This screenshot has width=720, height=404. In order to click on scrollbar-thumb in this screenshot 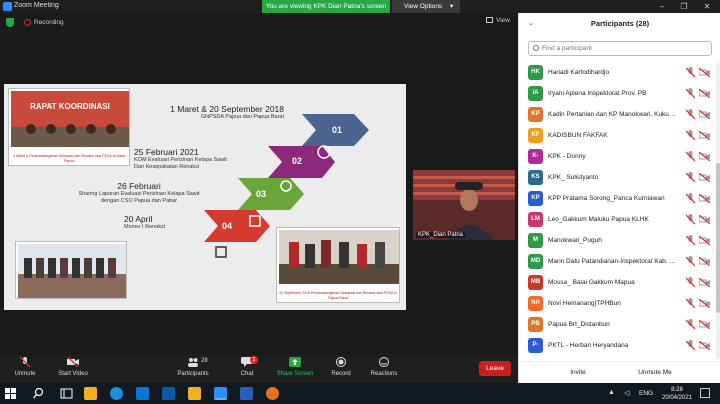, I will do `click(718, 238)`.